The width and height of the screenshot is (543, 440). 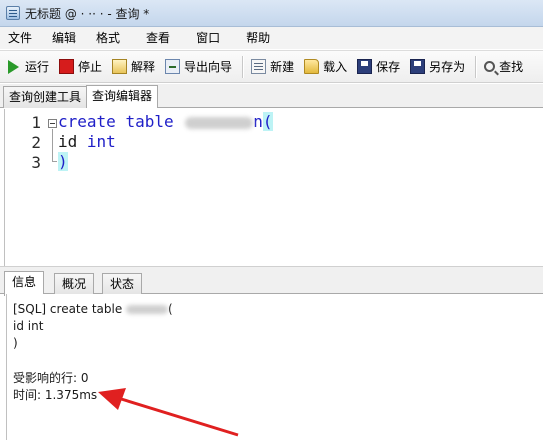 I want to click on fold-guide, so click(x=52, y=145).